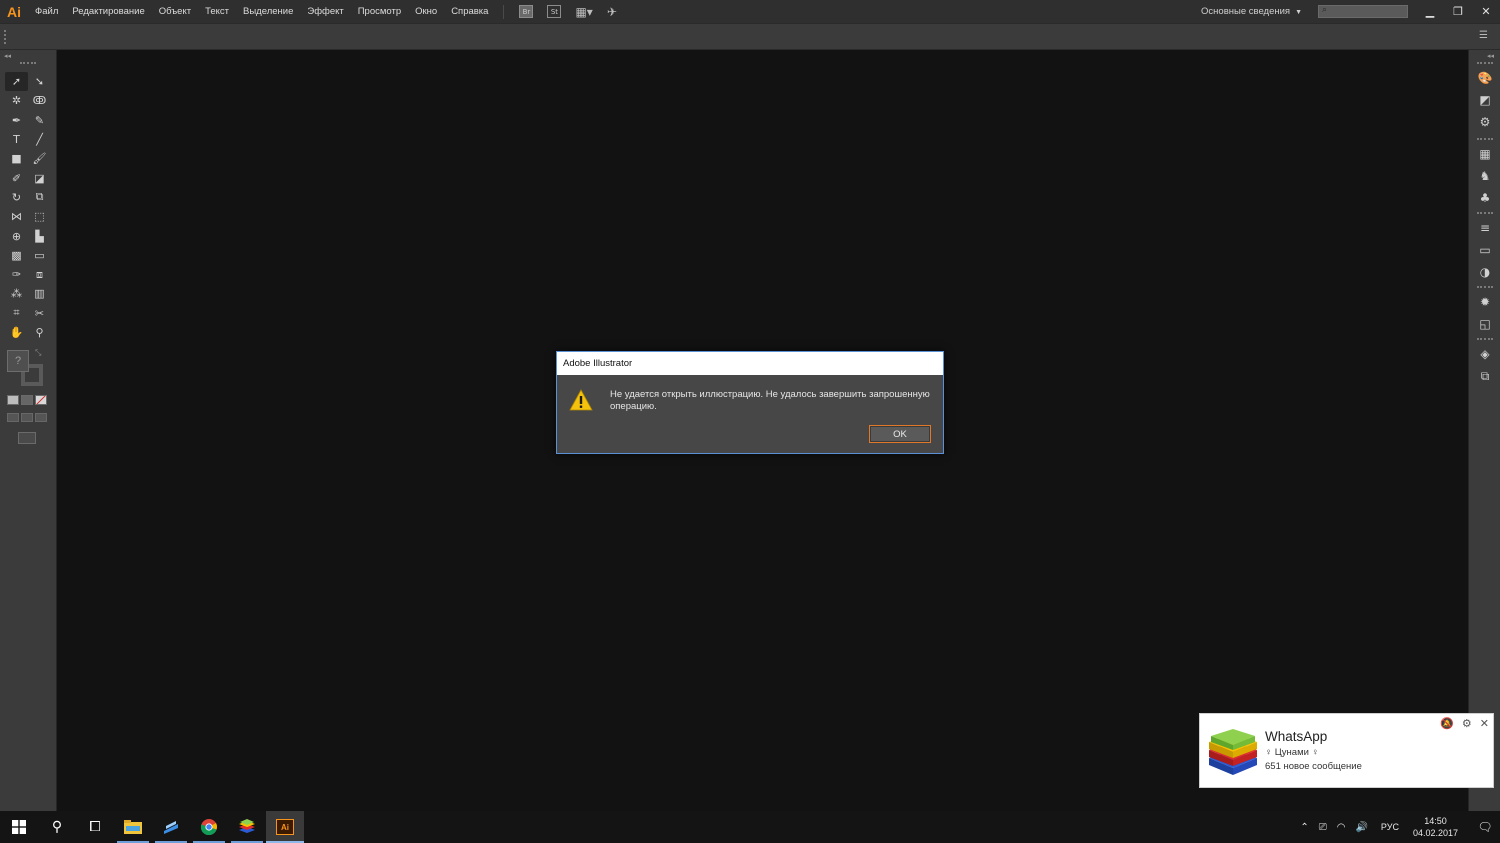  I want to click on start-button, so click(19, 827).